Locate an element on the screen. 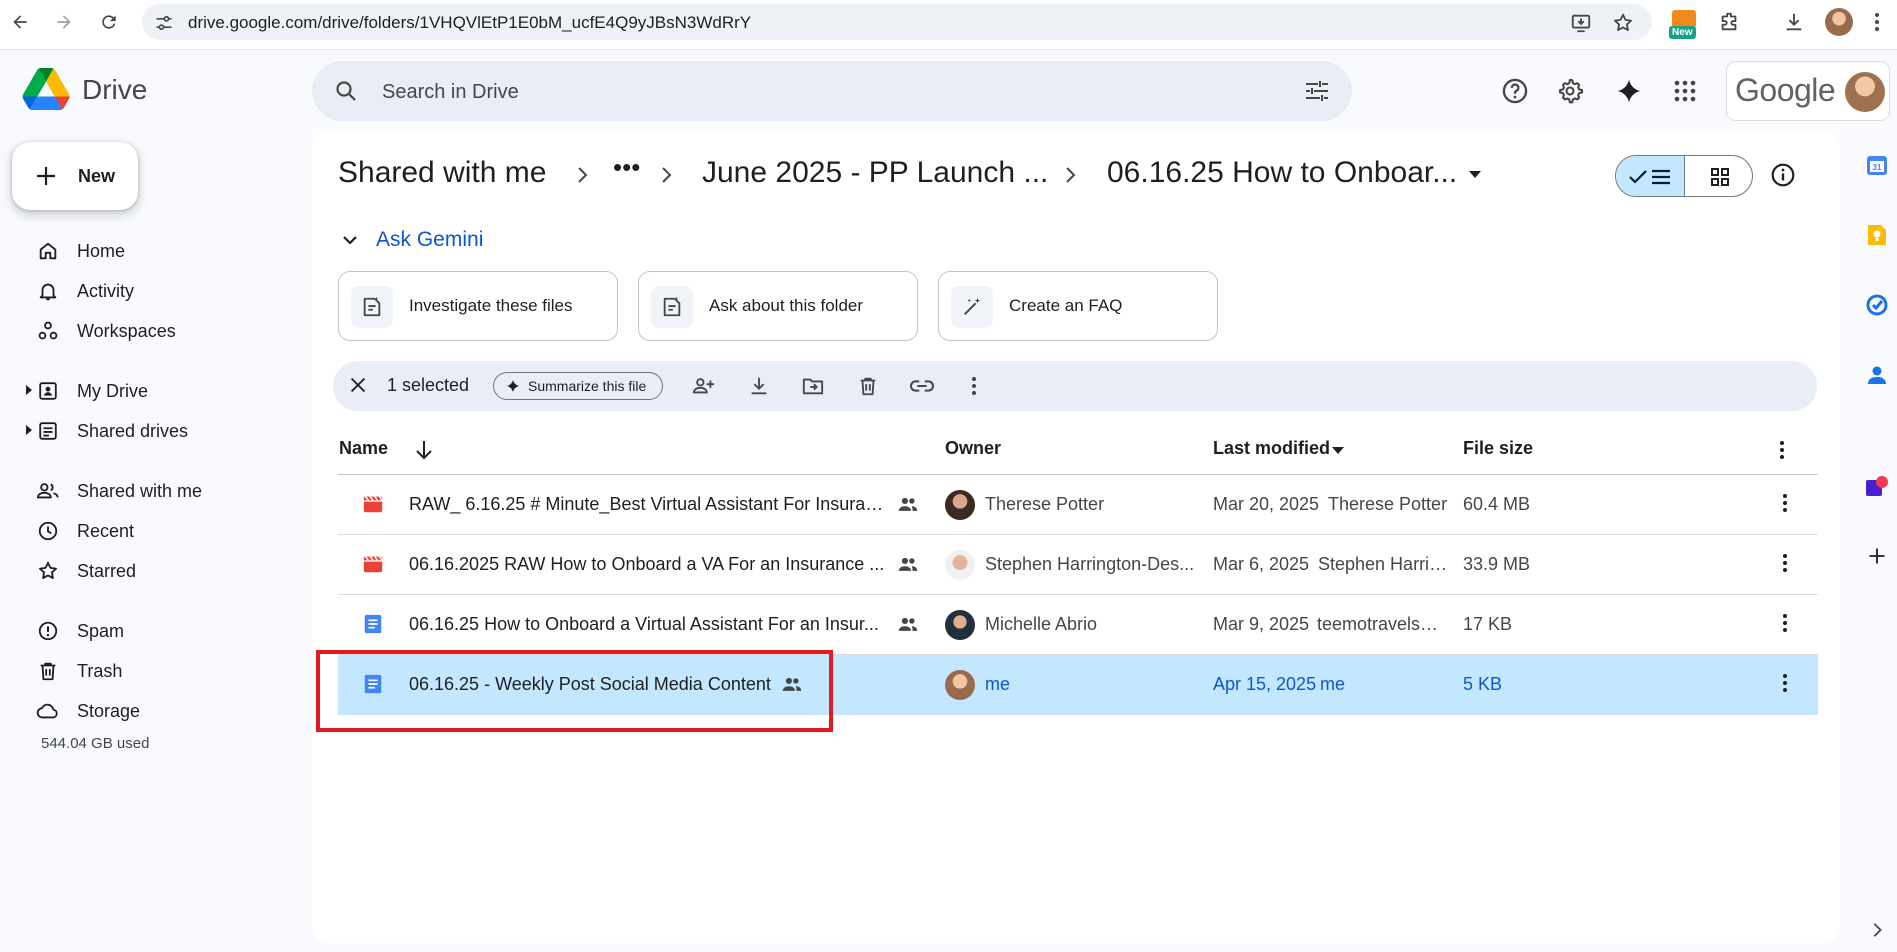  sidebar-item-starred: Starred is located at coordinates (161, 571).